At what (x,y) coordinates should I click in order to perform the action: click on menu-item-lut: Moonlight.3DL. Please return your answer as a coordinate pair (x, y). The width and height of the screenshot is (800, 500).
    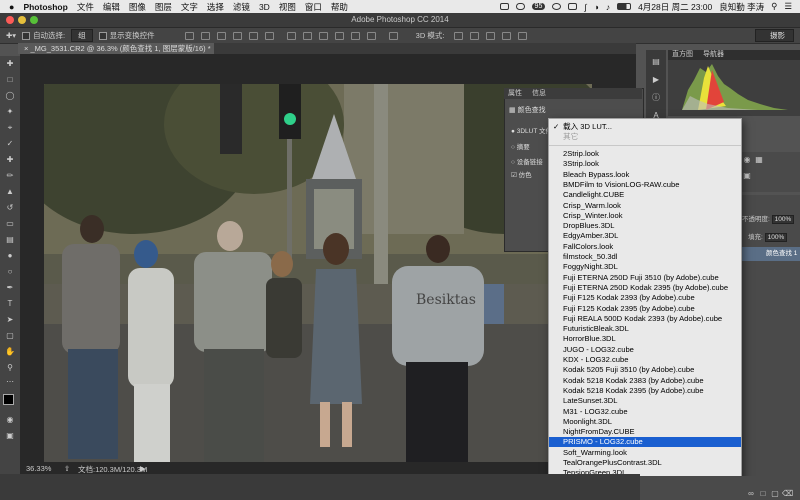
    Looking at the image, I should click on (645, 422).